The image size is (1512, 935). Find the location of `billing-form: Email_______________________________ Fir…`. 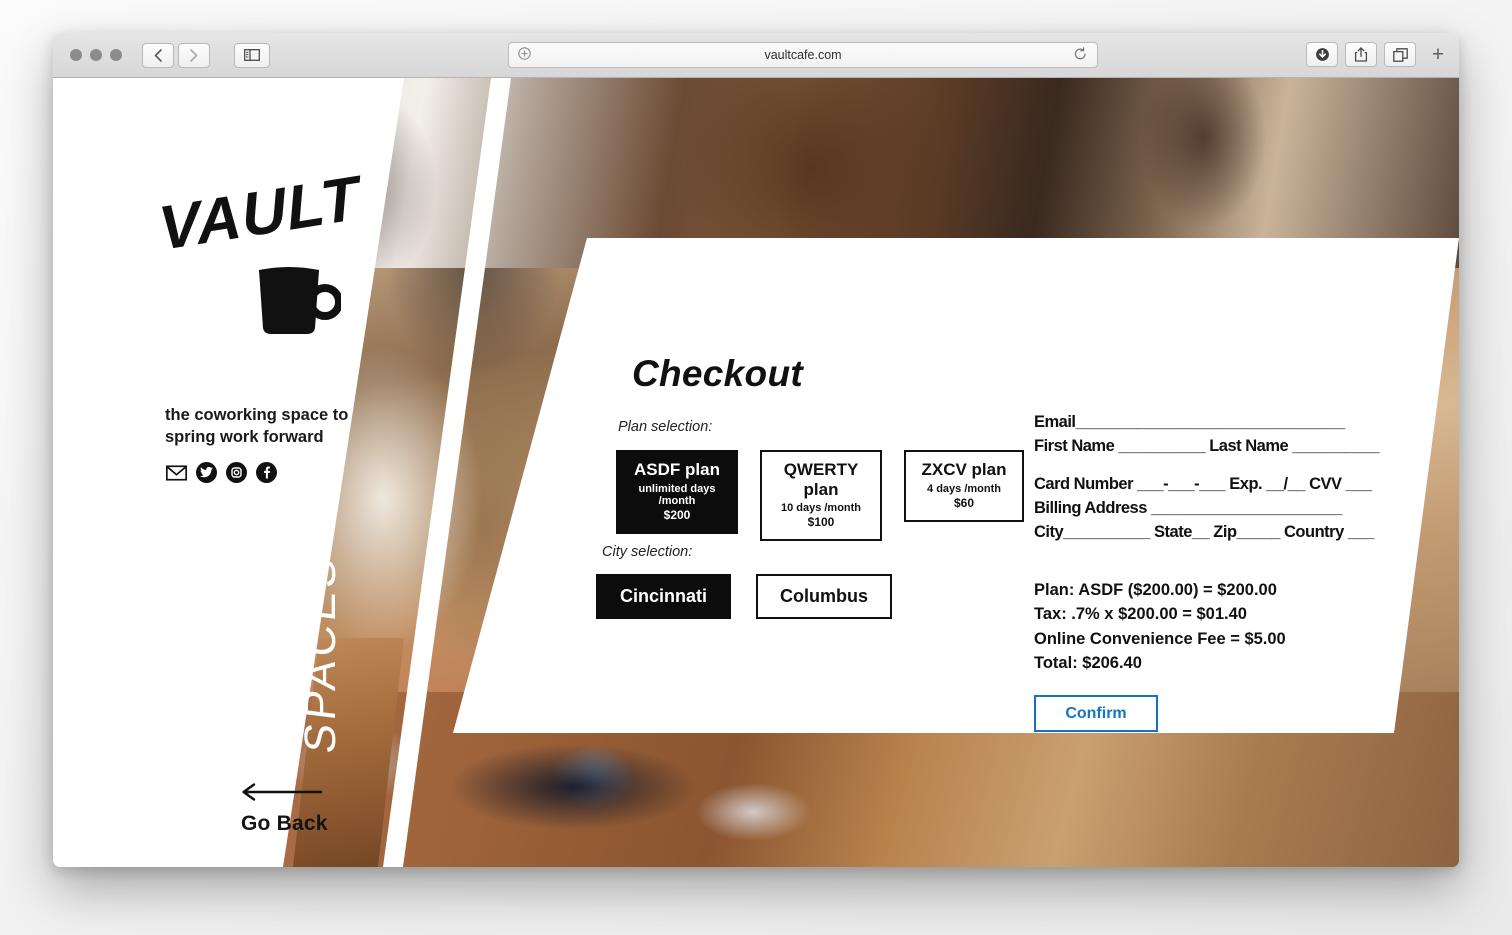

billing-form: Email_______________________________ Fir… is located at coordinates (1234, 478).